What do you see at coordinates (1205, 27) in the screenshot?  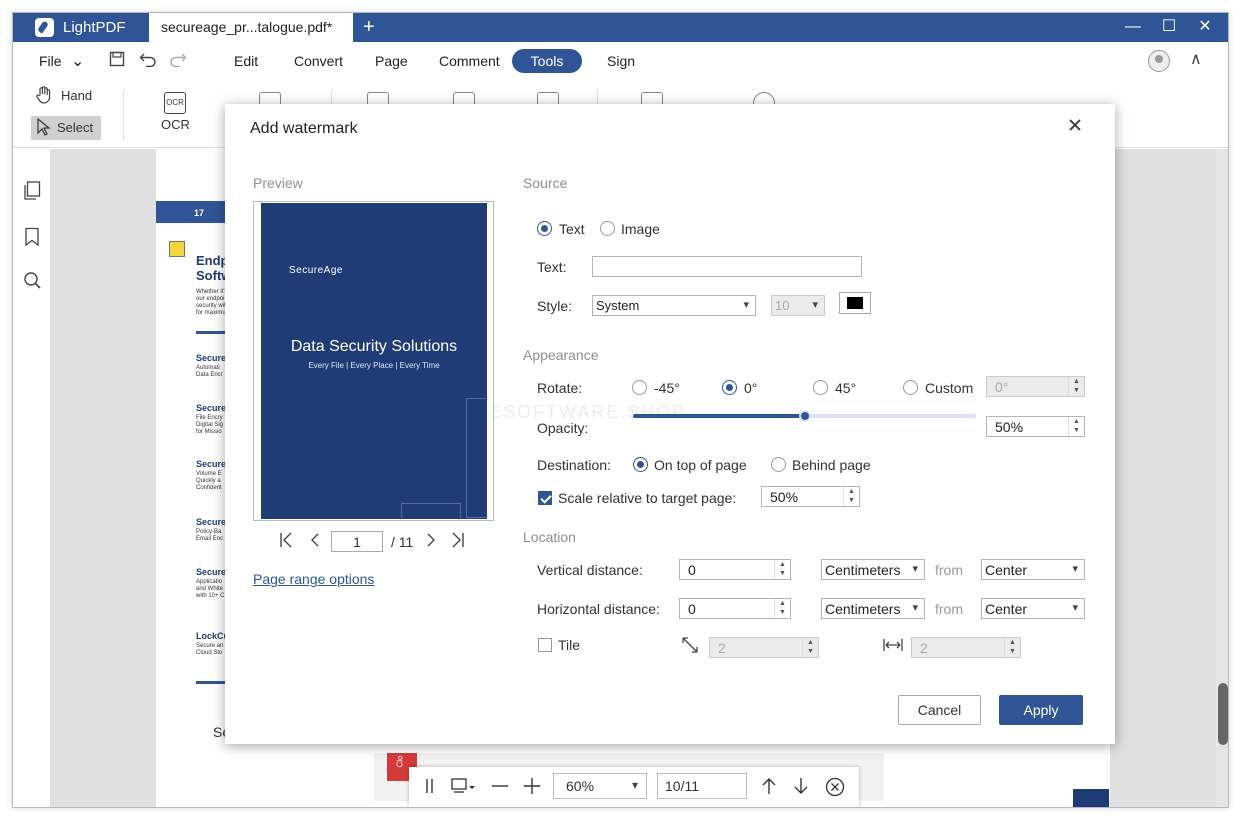 I see `close-window-button: ✕` at bounding box center [1205, 27].